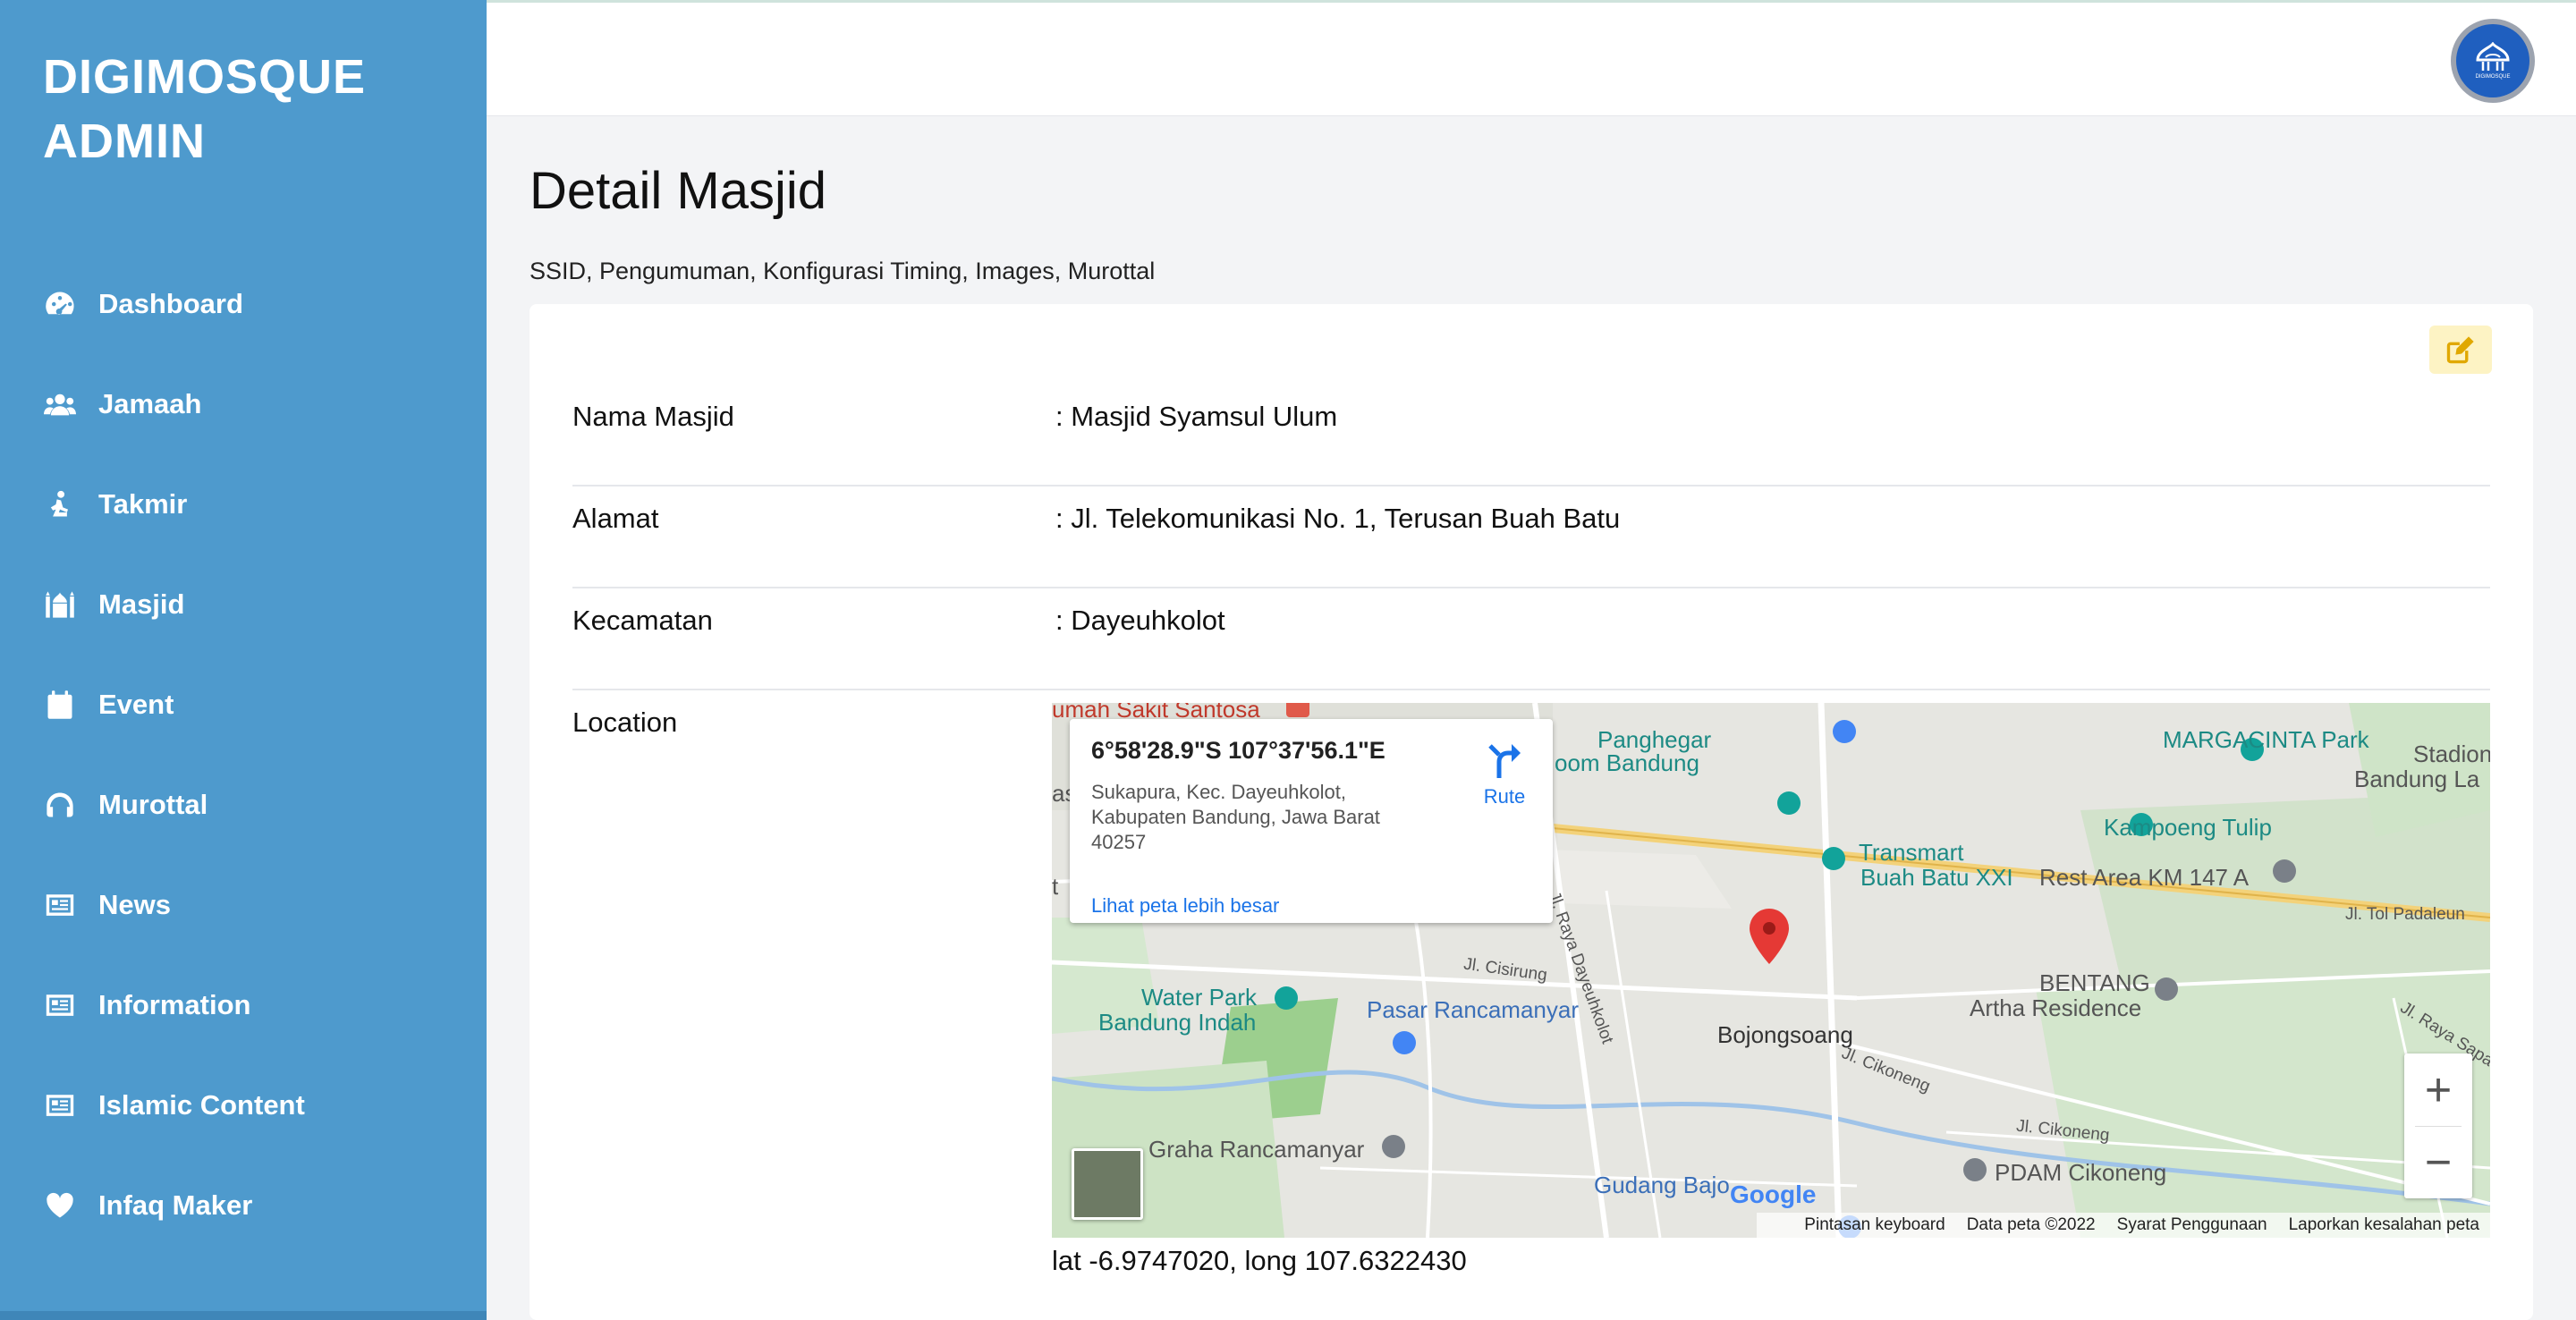 This screenshot has height=1320, width=2576. Describe the element at coordinates (134, 904) in the screenshot. I see `sidebar-item-label: News` at that location.